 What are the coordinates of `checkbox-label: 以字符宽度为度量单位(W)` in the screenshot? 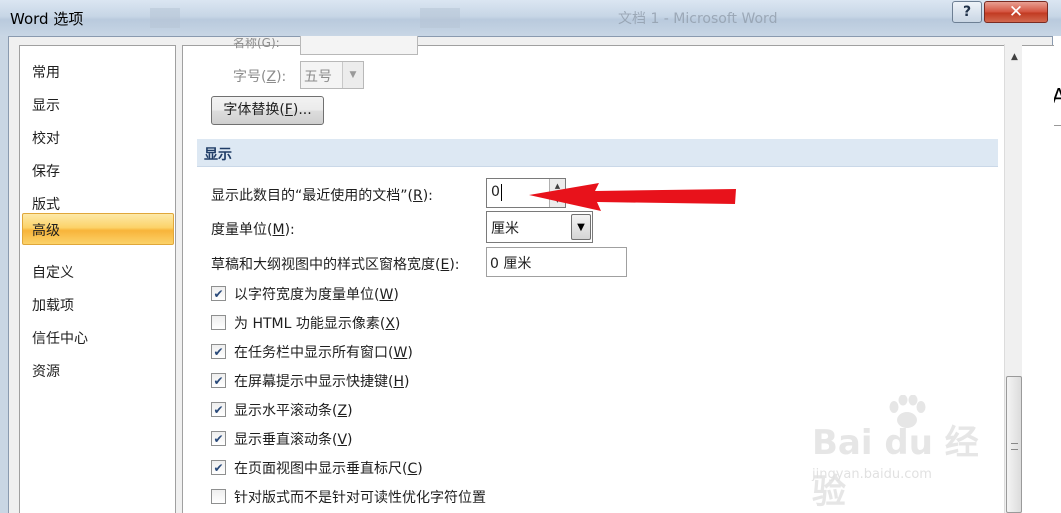 It's located at (316, 295).